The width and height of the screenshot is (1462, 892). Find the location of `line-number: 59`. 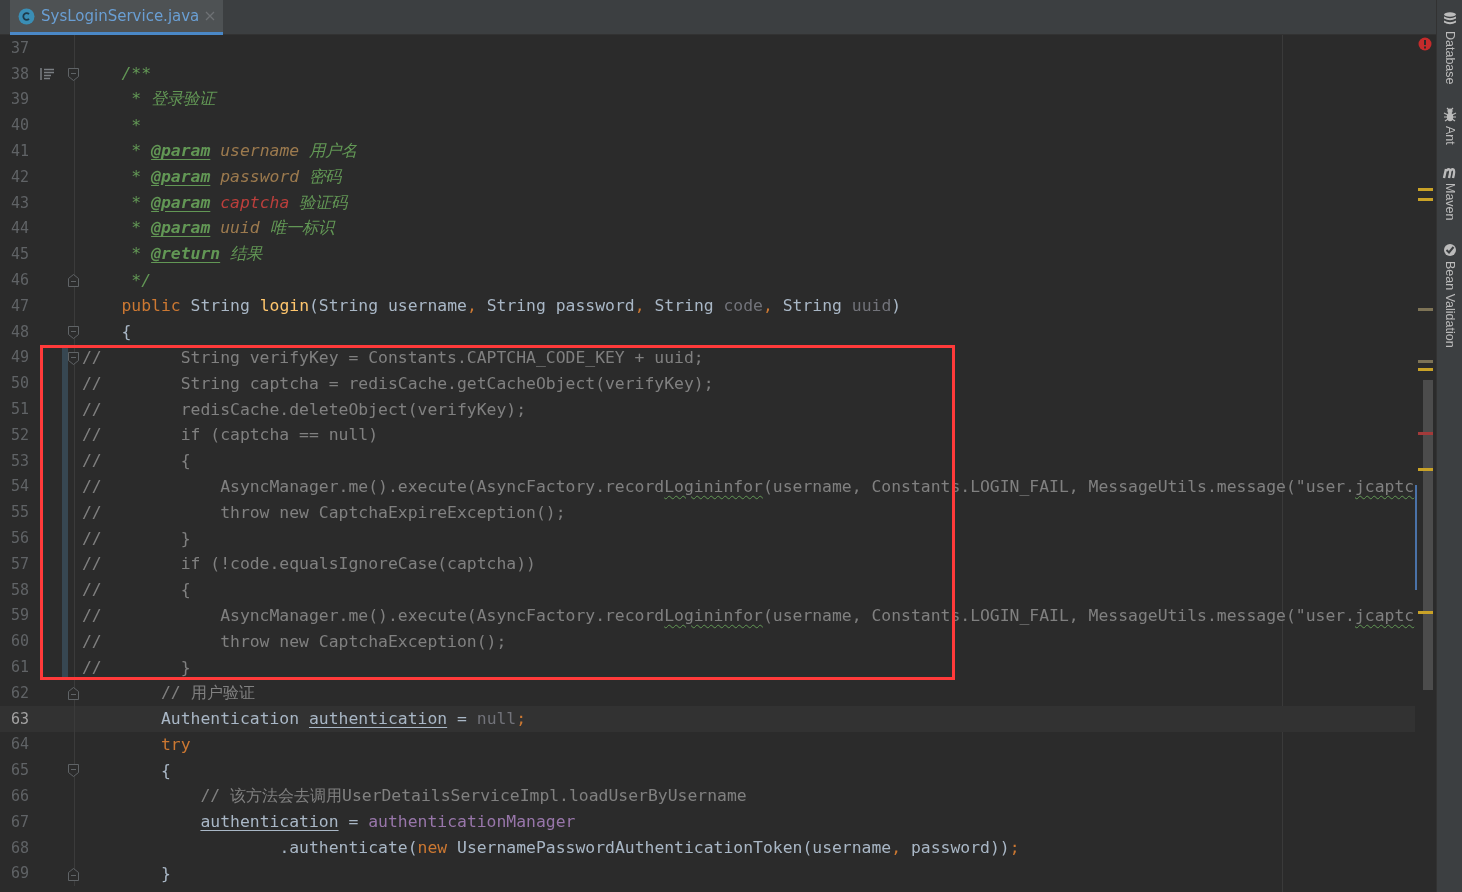

line-number: 59 is located at coordinates (20, 615).